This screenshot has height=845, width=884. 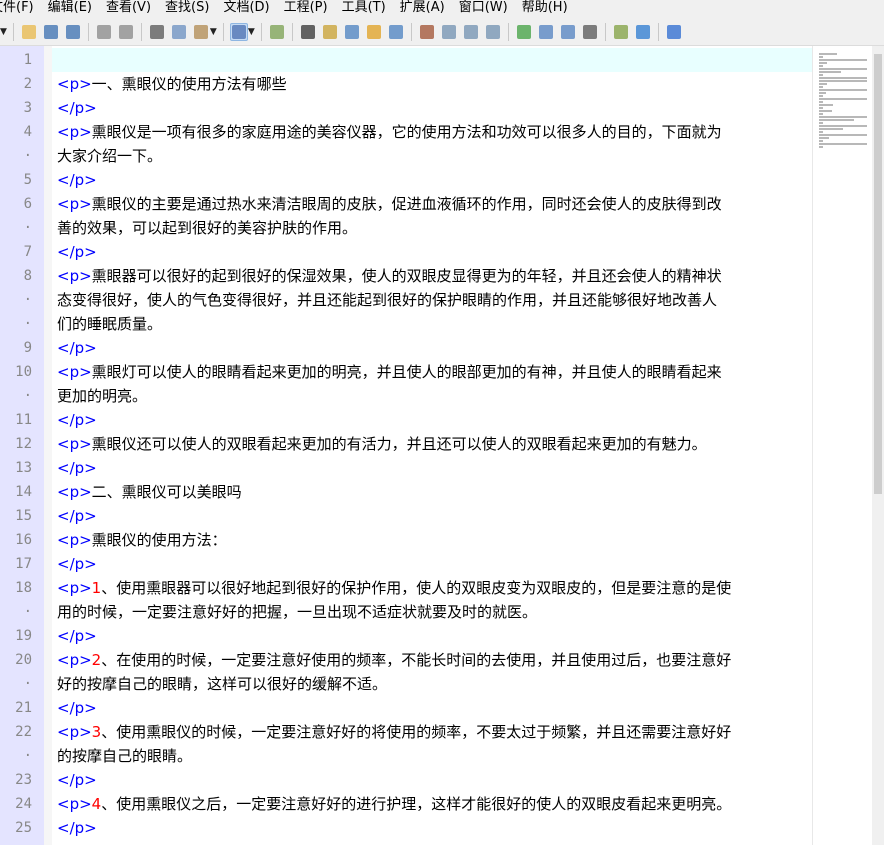 I want to click on line-number: 2, so click(x=27, y=84).